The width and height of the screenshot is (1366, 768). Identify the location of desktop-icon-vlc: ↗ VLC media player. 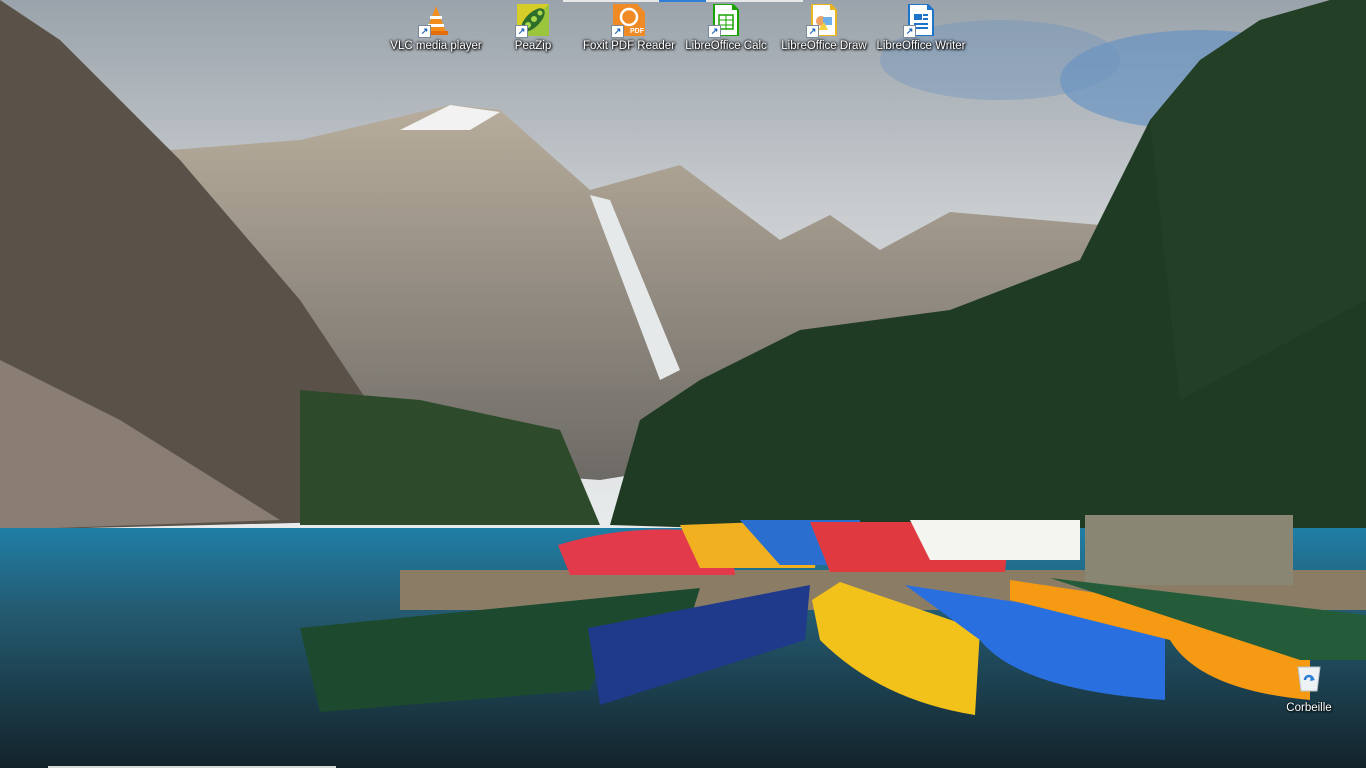
(436, 28).